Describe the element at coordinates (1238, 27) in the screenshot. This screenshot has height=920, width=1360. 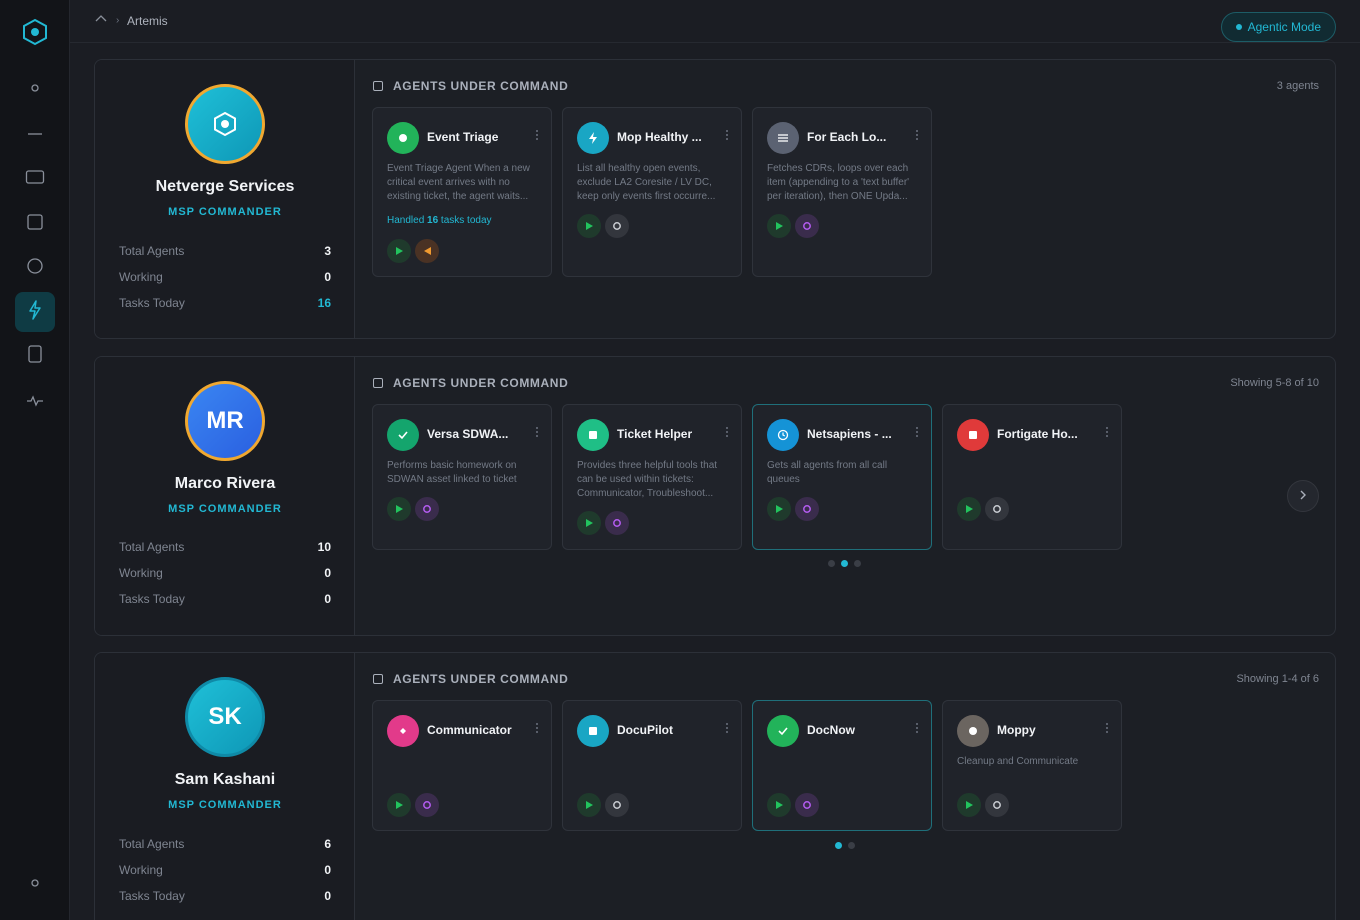
I see `status-dot-icon` at that location.